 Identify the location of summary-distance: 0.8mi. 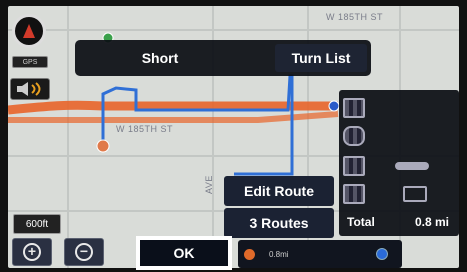
(279, 254).